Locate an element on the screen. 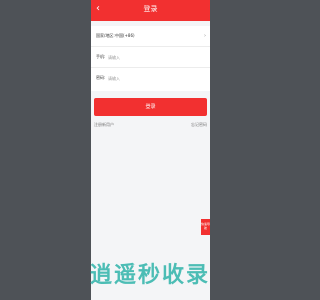 This screenshot has width=320, height=300. forgot-password-link: 忘记密码 is located at coordinates (199, 125).